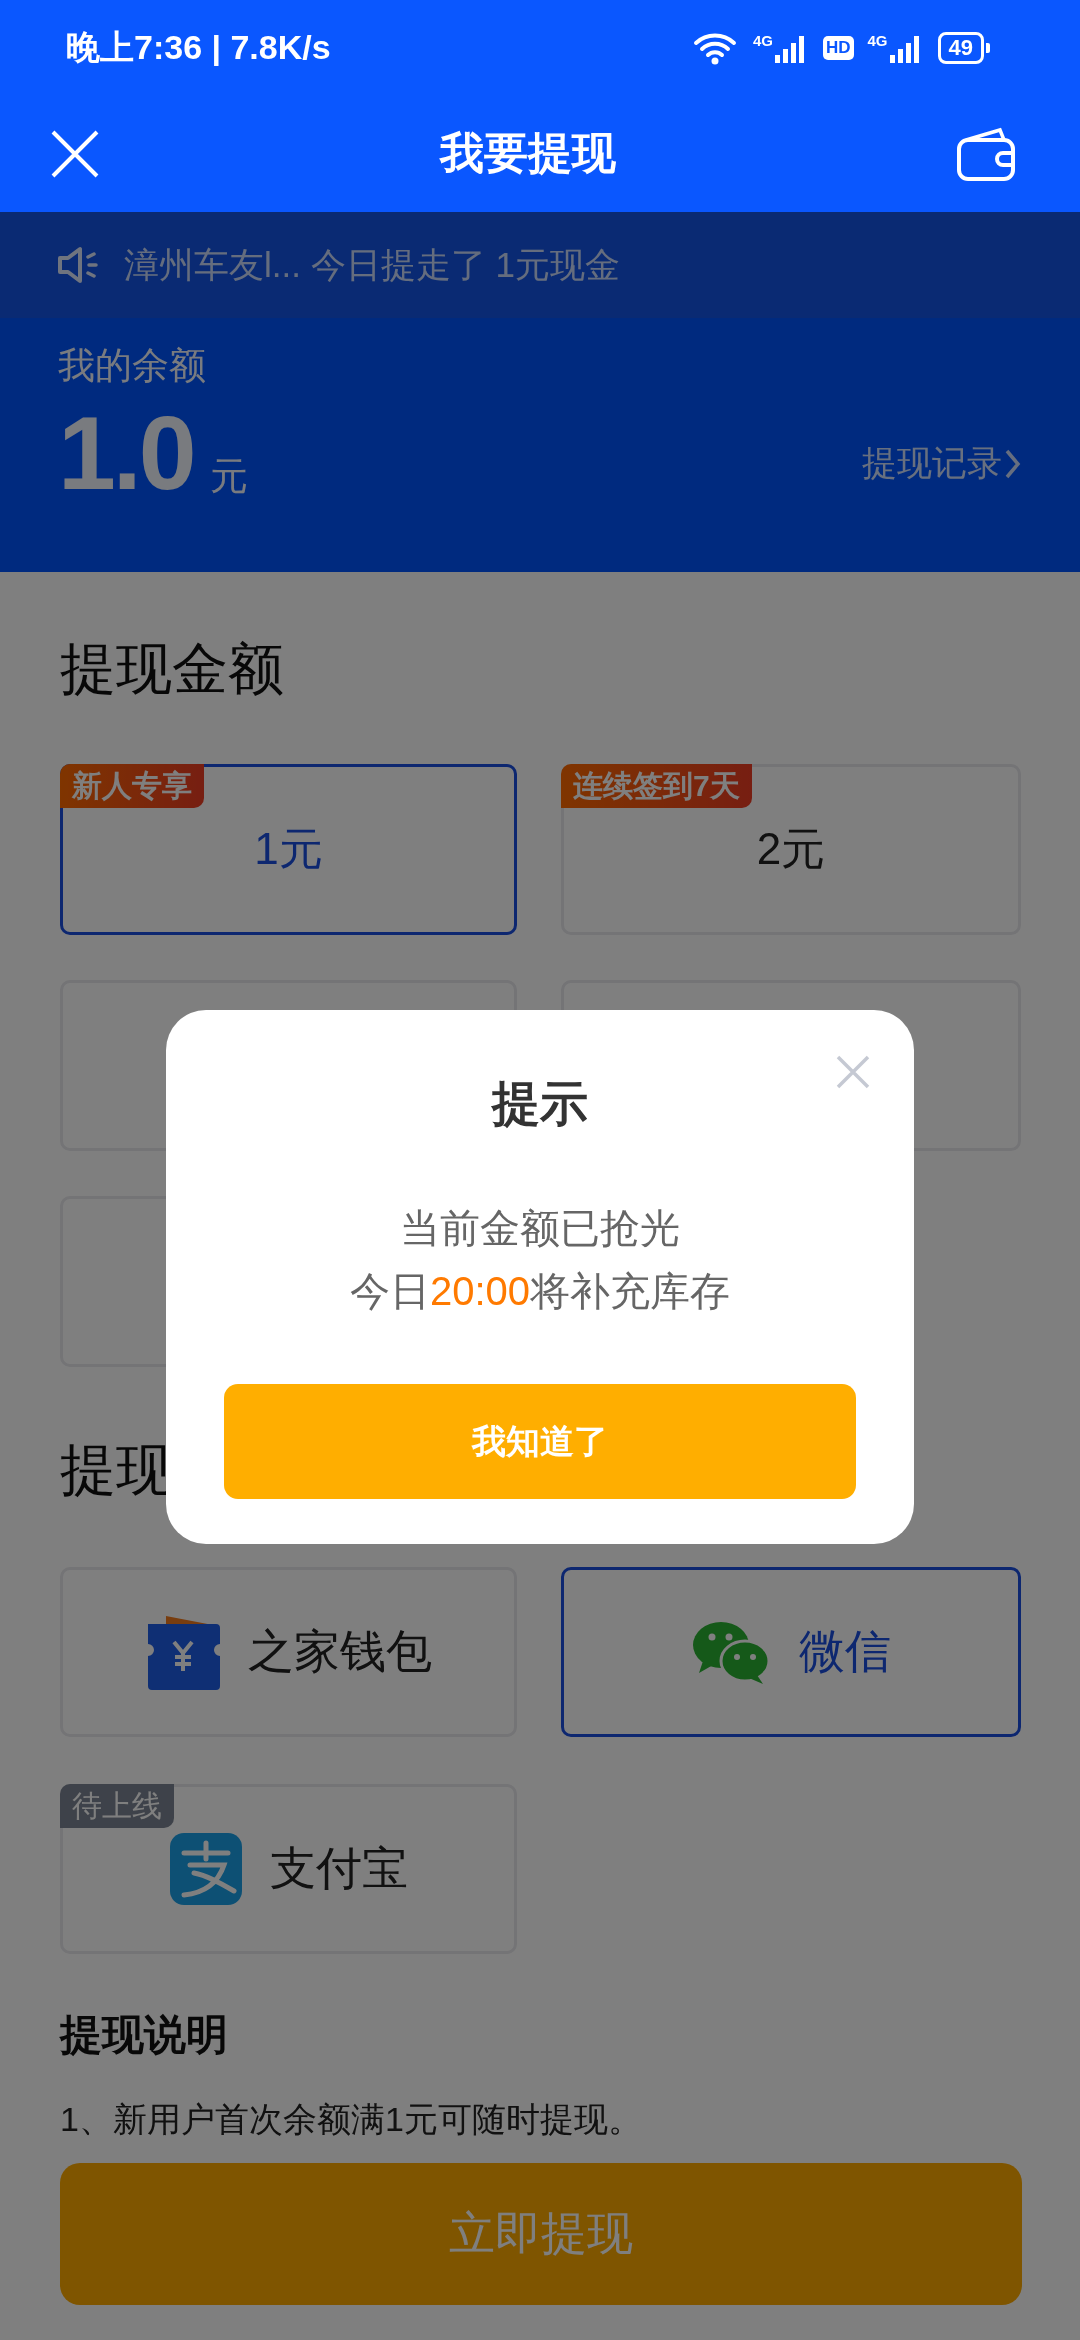 Image resolution: width=1080 pixels, height=2340 pixels. I want to click on dialog-title: 提示, so click(540, 1104).